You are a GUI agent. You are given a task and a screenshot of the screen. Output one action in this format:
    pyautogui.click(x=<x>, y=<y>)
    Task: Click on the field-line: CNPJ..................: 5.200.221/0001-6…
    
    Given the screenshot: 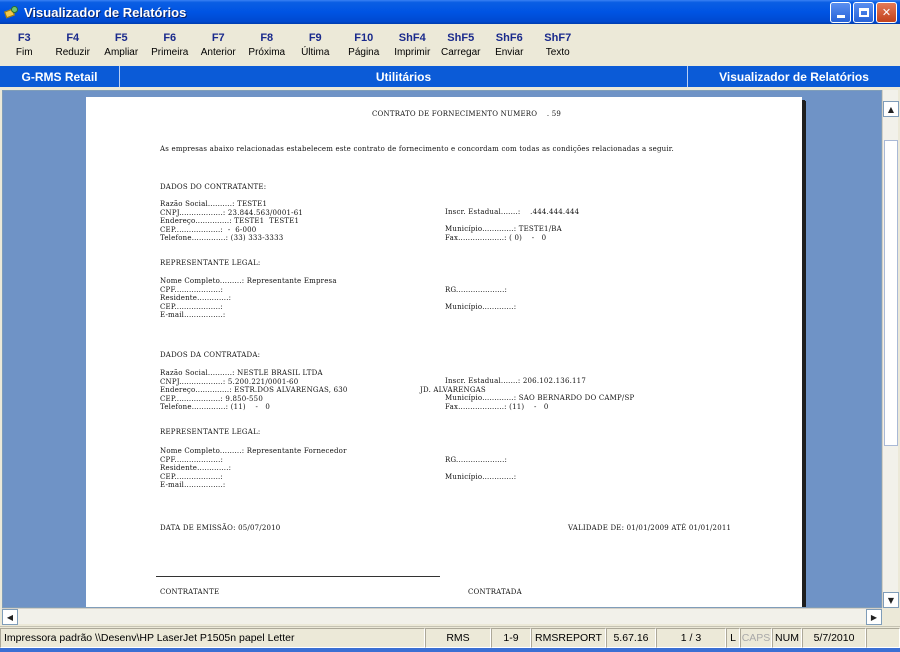 What is the action you would take?
    pyautogui.click(x=229, y=381)
    